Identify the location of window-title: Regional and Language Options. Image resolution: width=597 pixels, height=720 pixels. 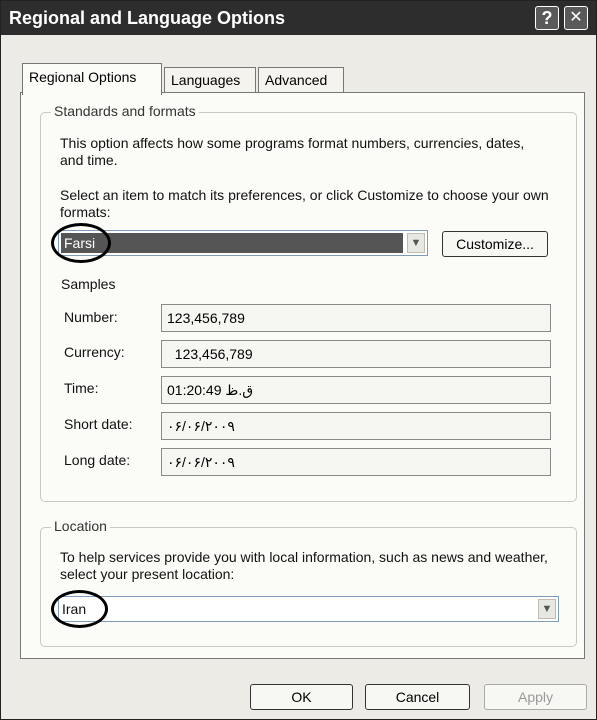
(147, 18).